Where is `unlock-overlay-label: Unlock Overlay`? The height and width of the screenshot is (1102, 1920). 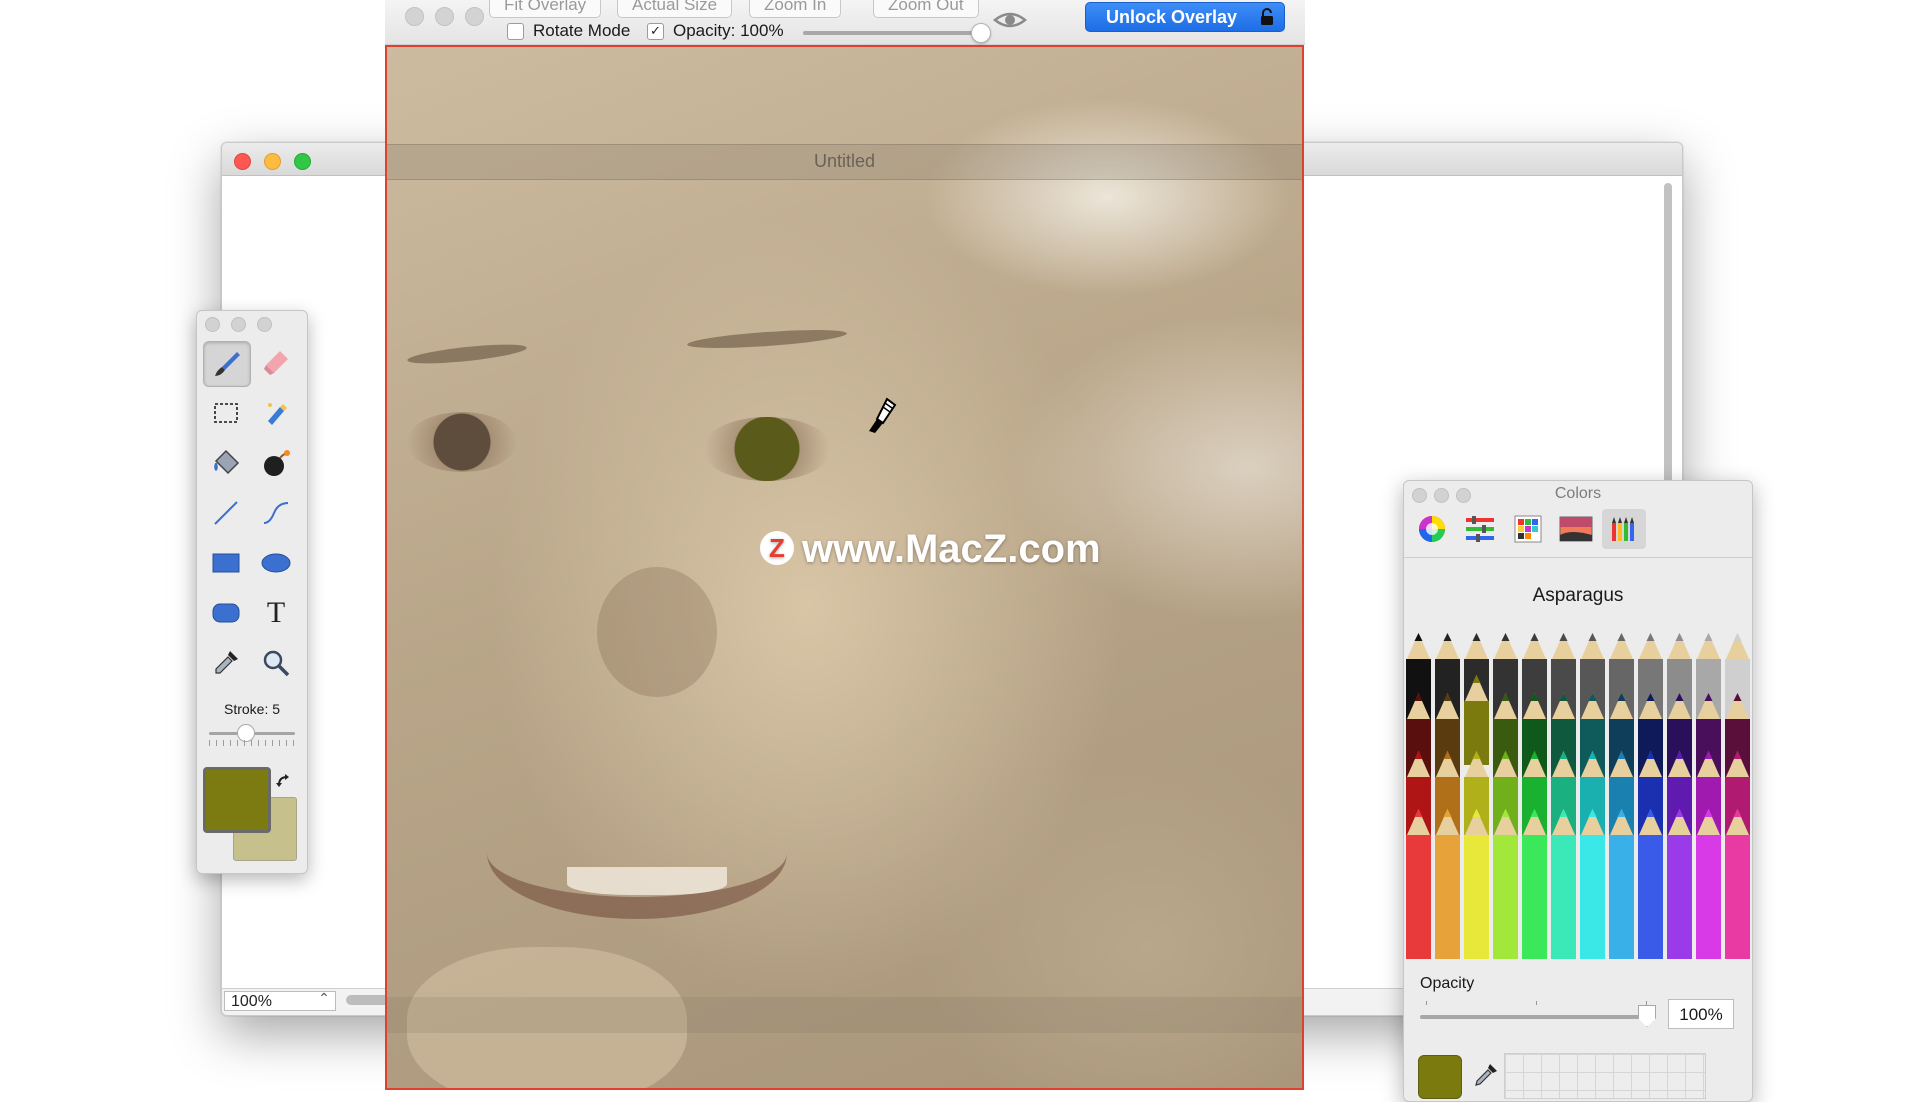
unlock-overlay-label: Unlock Overlay is located at coordinates (1172, 17).